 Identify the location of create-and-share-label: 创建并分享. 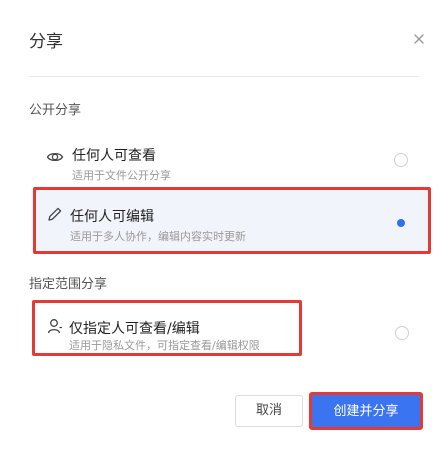
(366, 411).